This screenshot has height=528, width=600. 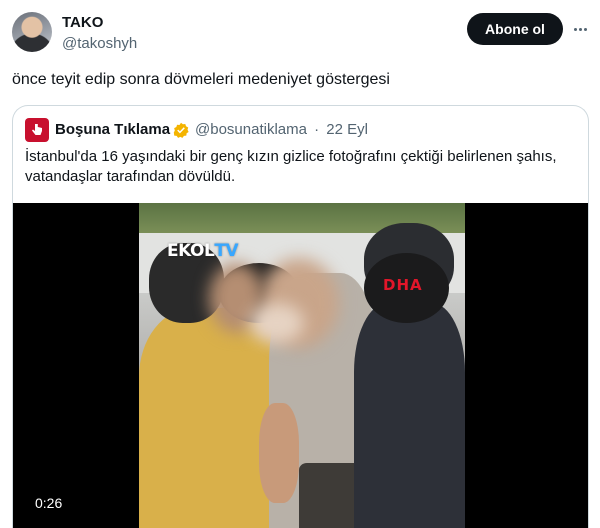 What do you see at coordinates (99, 23) in the screenshot?
I see `author-name: TAKO` at bounding box center [99, 23].